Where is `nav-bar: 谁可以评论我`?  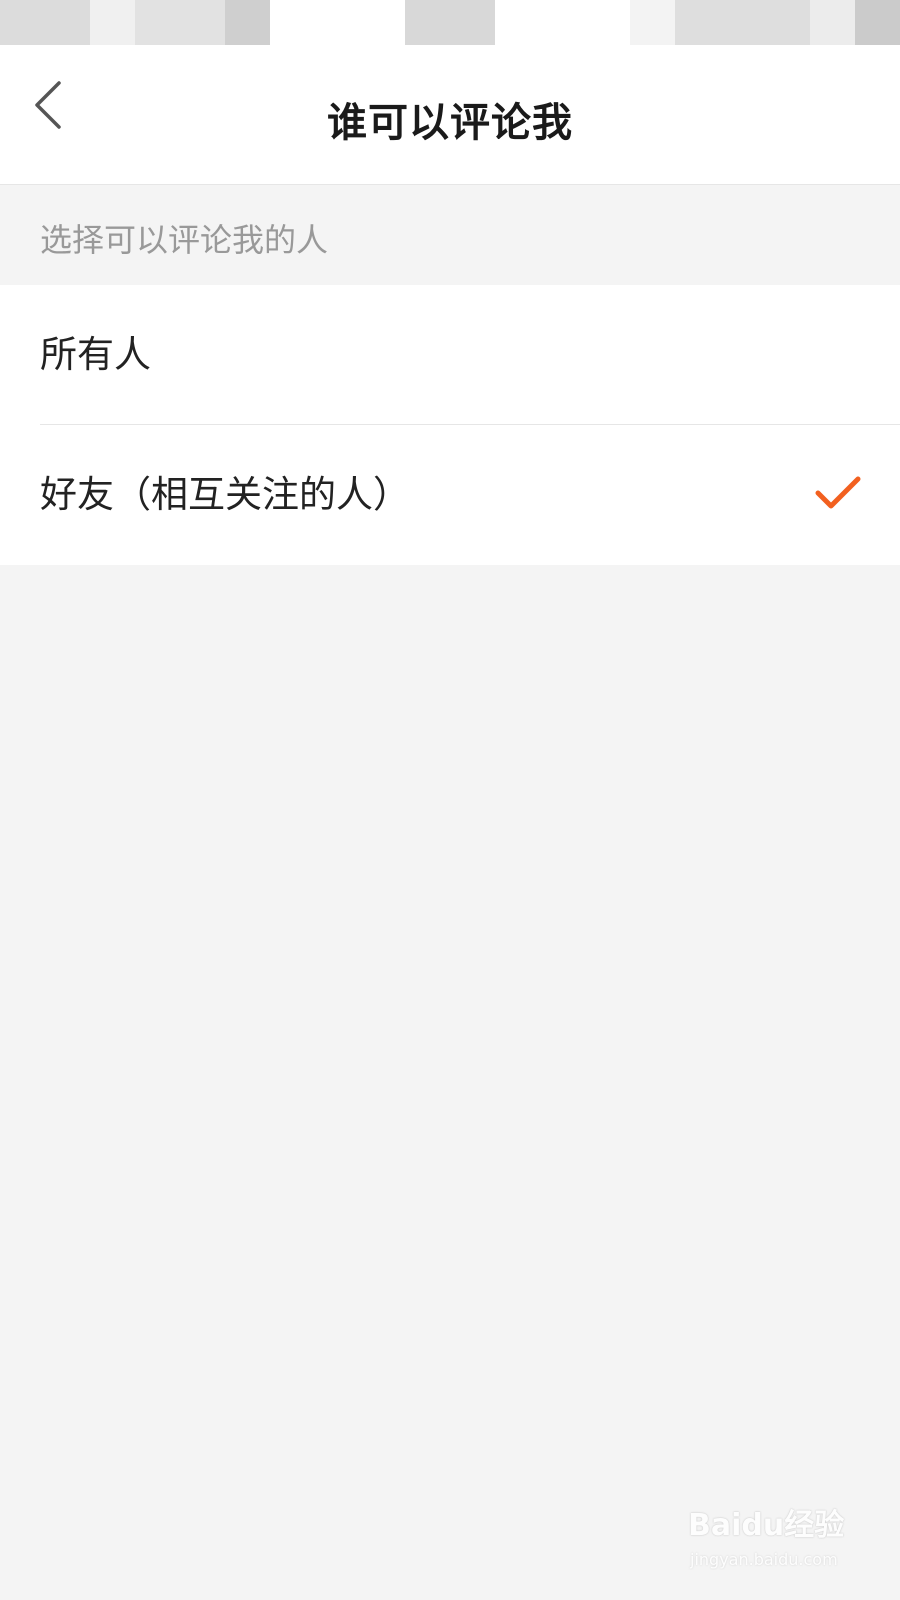
nav-bar: 谁可以评论我 is located at coordinates (450, 115).